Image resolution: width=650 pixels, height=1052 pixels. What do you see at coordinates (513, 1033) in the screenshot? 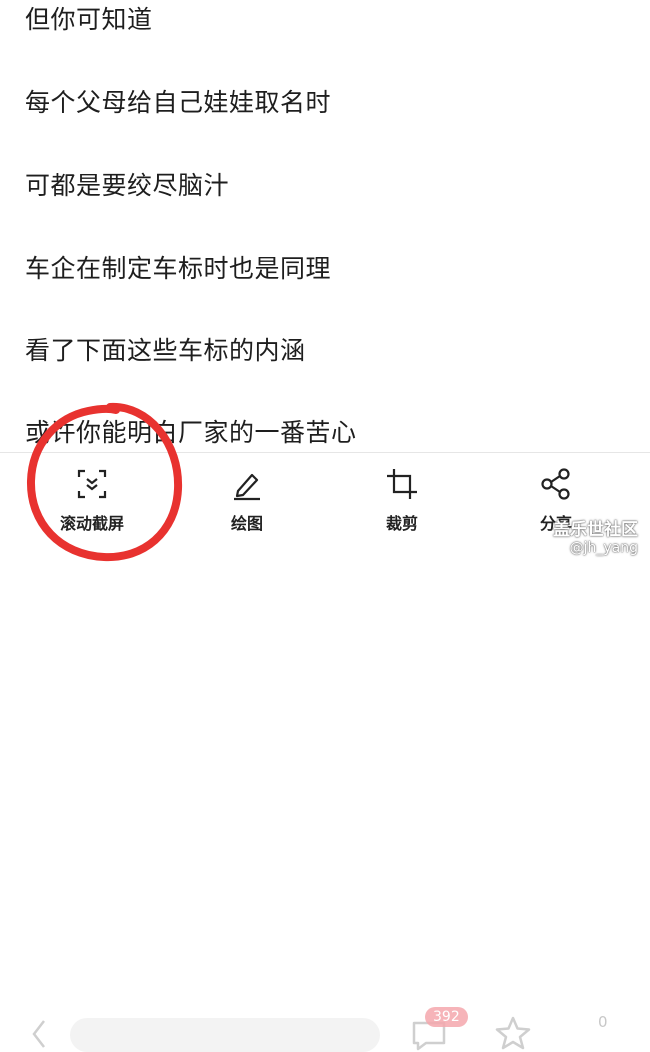
I see `favorite-star-icon` at bounding box center [513, 1033].